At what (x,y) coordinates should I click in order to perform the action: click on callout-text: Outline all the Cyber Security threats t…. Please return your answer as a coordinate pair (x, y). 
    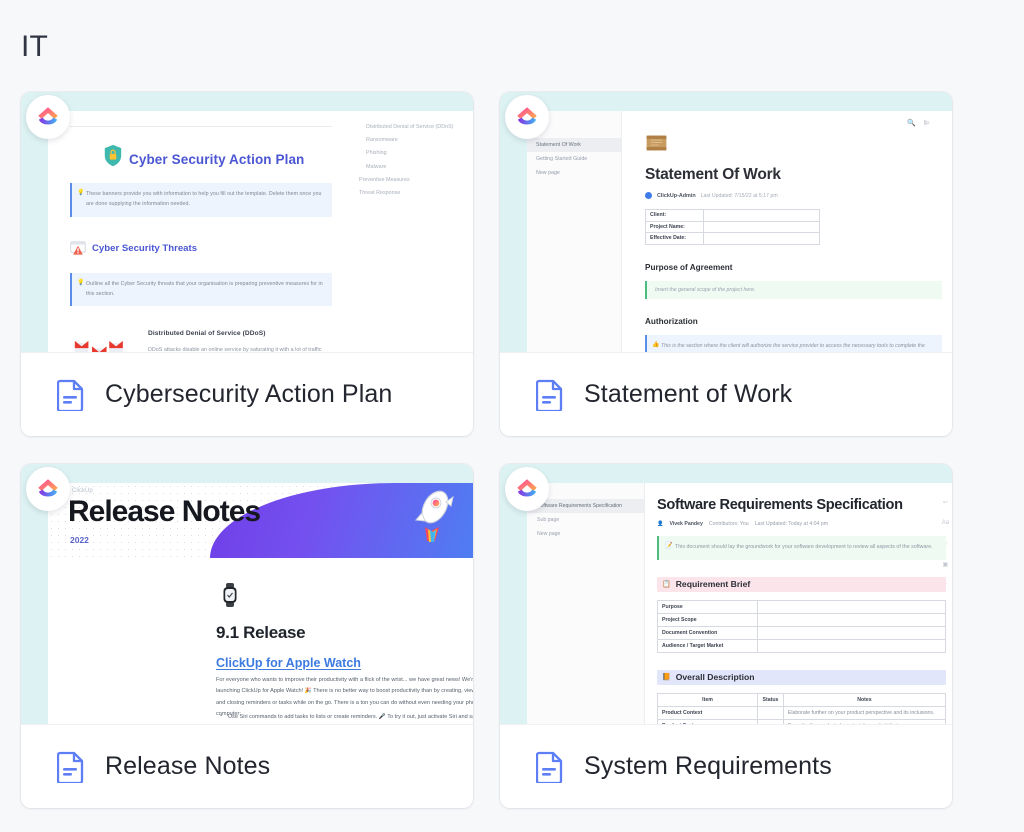
    Looking at the image, I should click on (204, 288).